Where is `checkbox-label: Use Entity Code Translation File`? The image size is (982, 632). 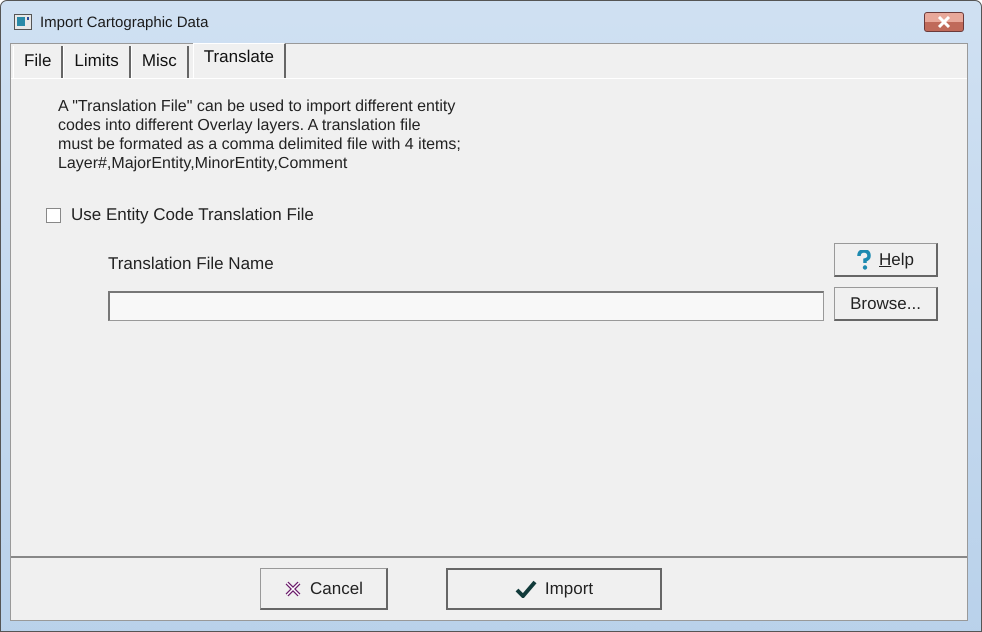 checkbox-label: Use Entity Code Translation File is located at coordinates (192, 215).